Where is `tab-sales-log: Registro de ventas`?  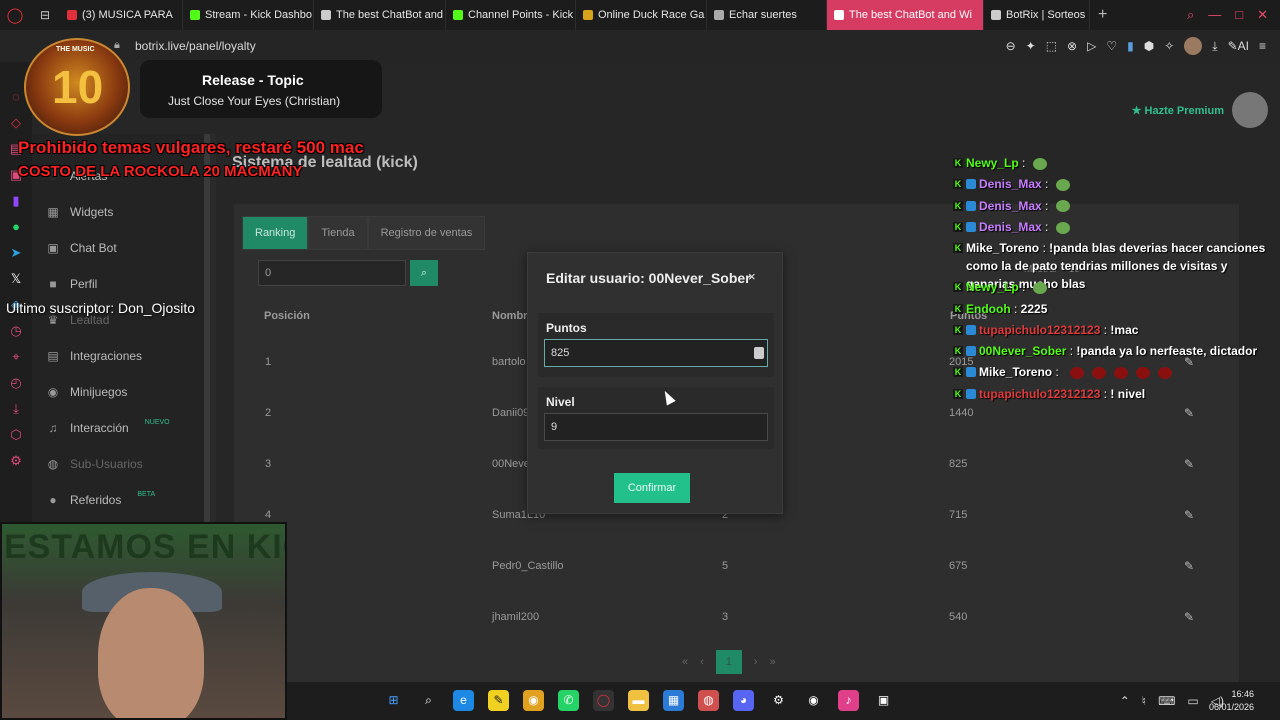 tab-sales-log: Registro de ventas is located at coordinates (426, 233).